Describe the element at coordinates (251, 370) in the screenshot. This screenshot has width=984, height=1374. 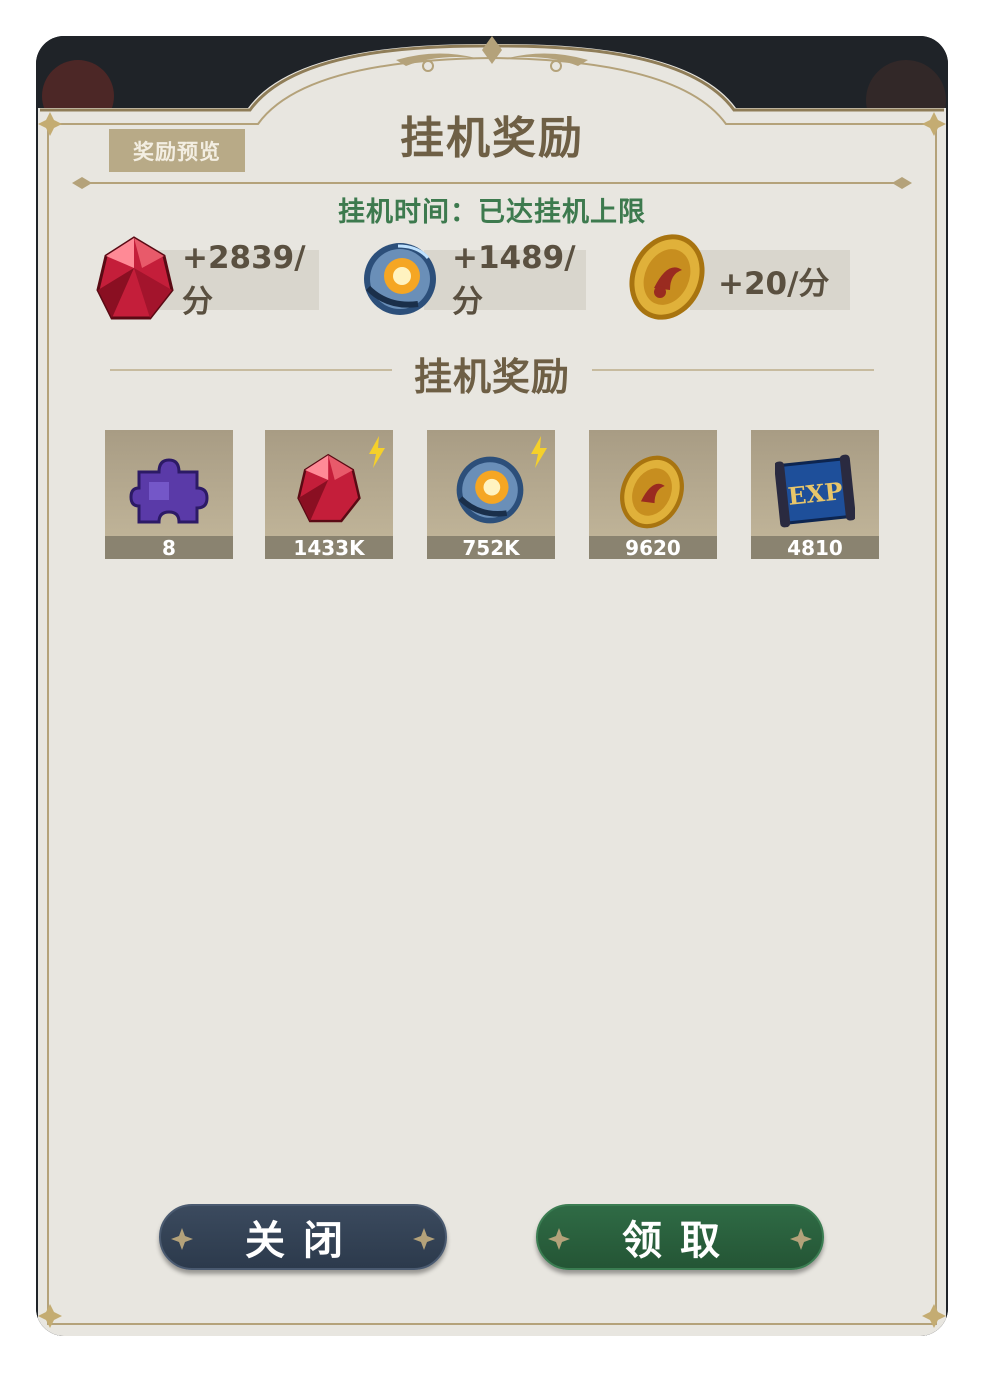
I see `section-divider-left` at that location.